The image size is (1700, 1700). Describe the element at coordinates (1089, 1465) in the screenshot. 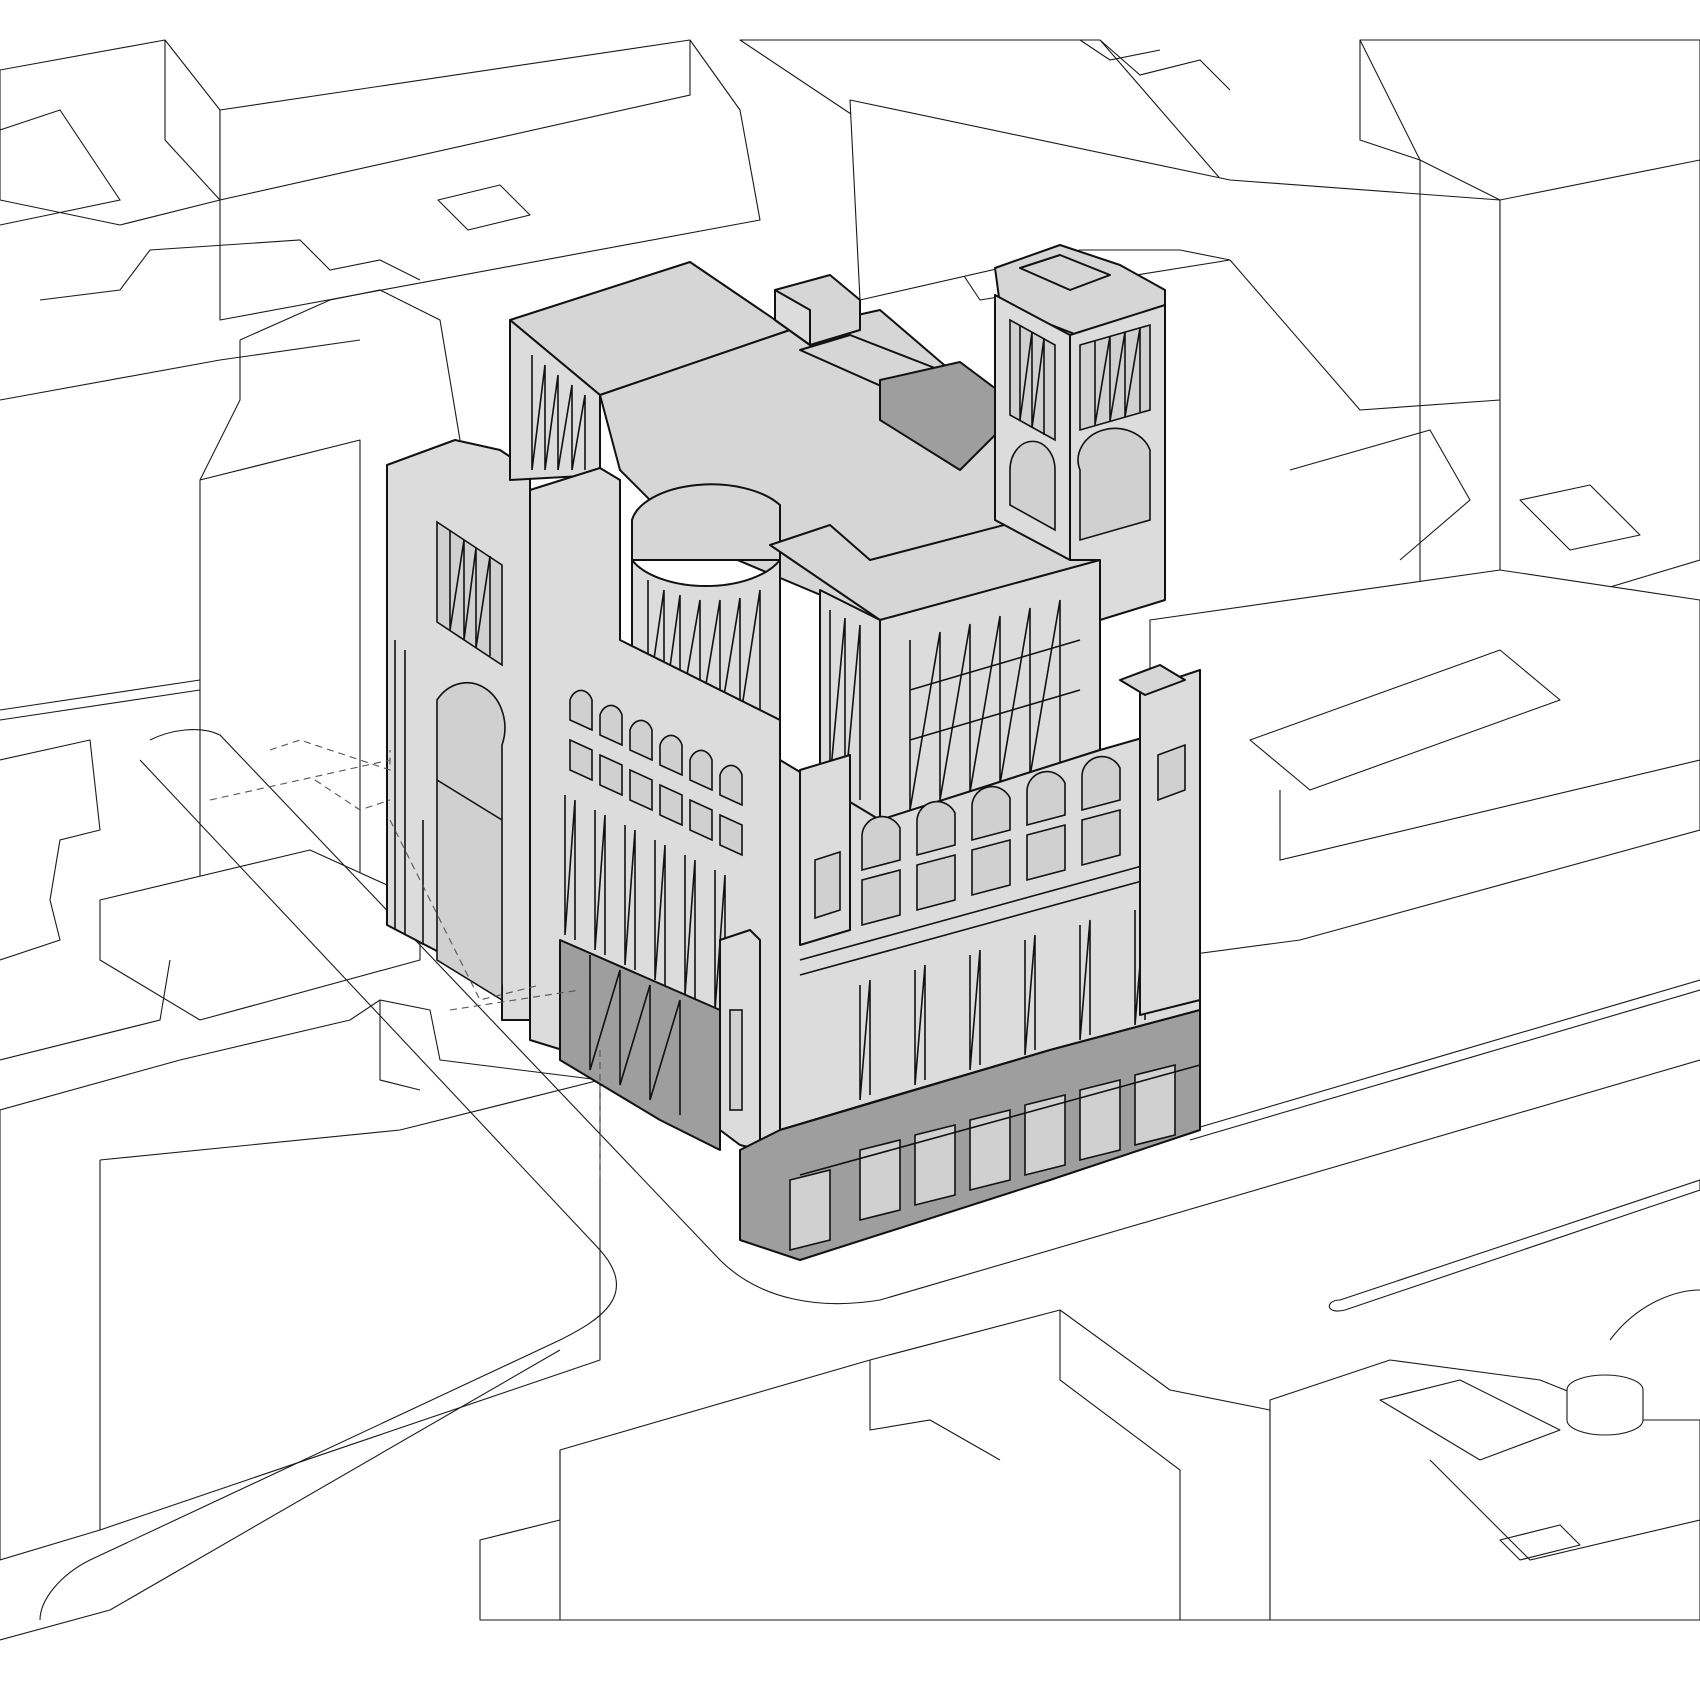

I see `context-block-bottom` at that location.